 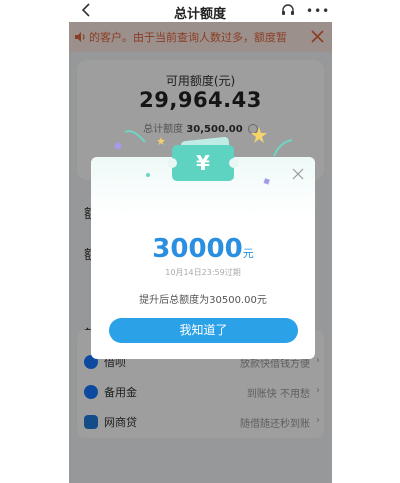 What do you see at coordinates (199, 14) in the screenshot?
I see `page-title: 总计额度` at bounding box center [199, 14].